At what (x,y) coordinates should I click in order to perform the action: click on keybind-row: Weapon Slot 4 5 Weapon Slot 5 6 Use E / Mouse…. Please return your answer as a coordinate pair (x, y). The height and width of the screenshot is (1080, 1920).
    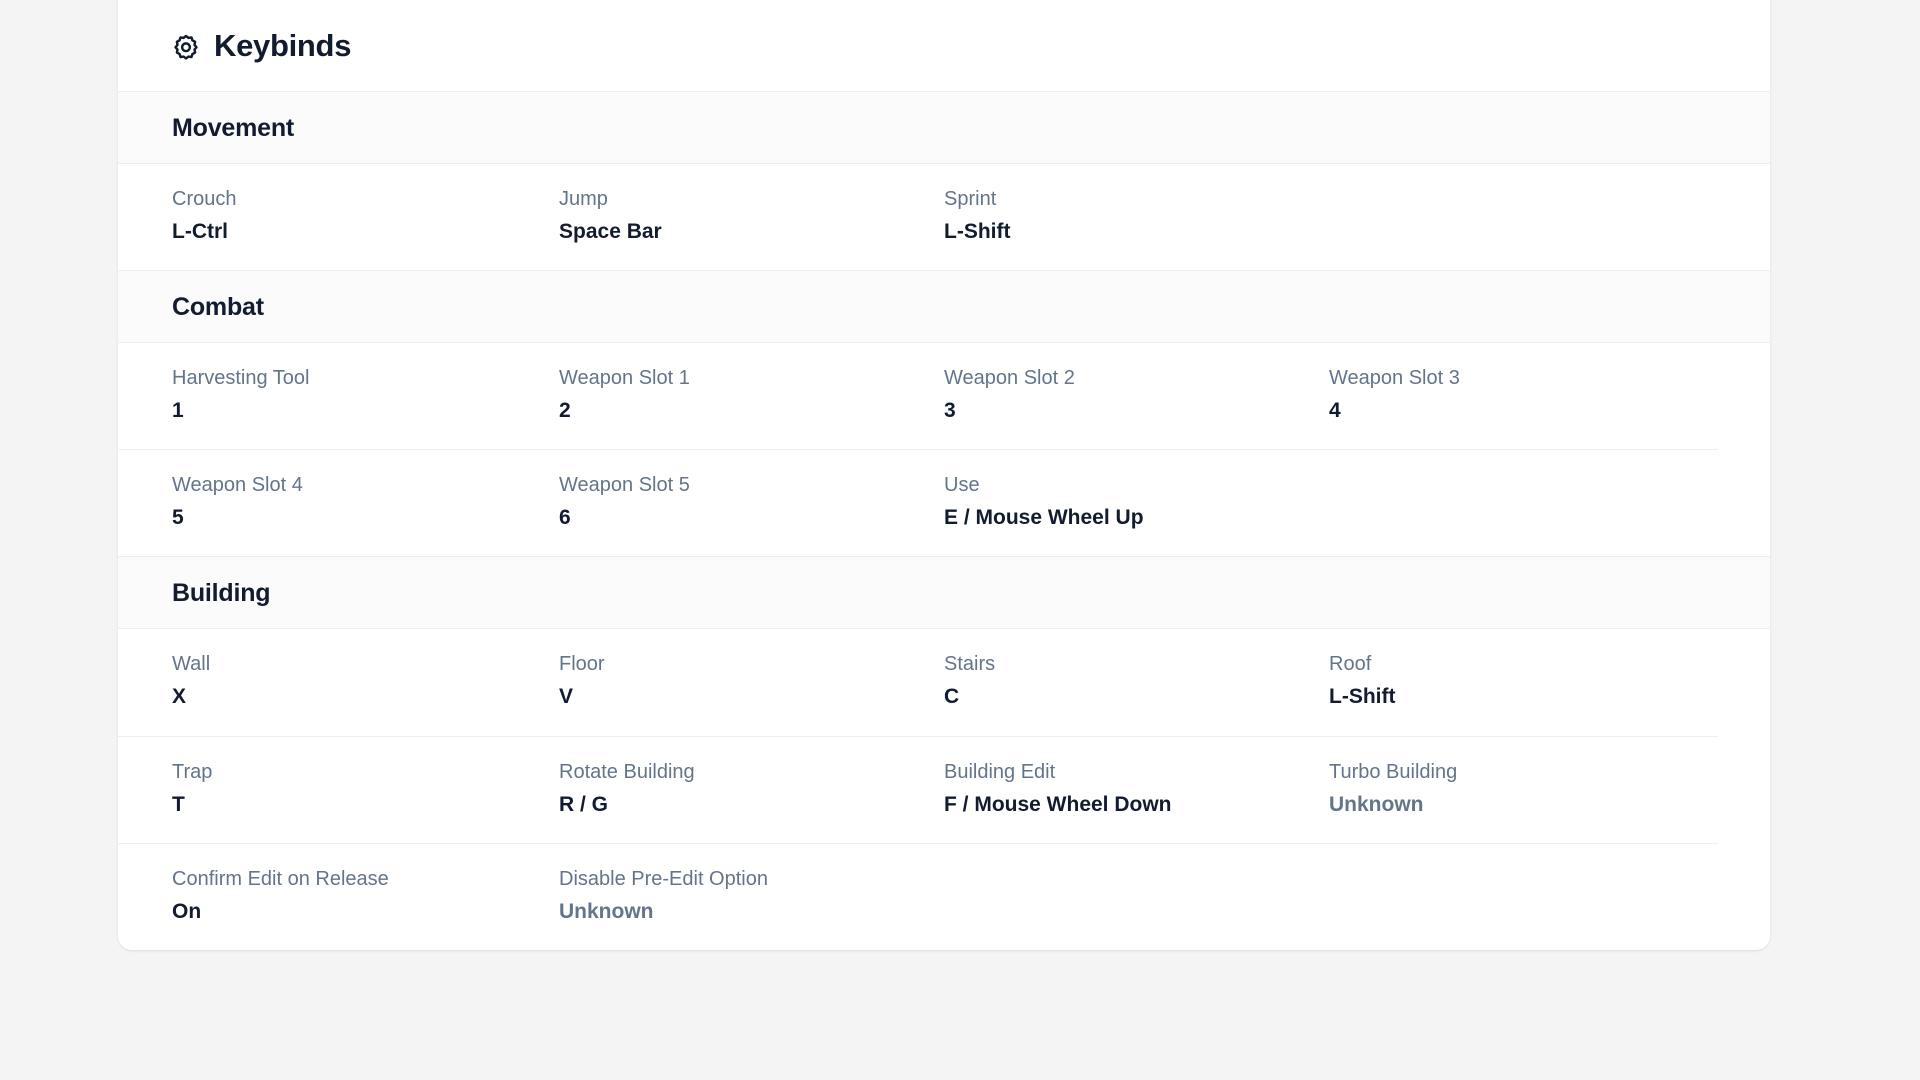
    Looking at the image, I should click on (918, 503).